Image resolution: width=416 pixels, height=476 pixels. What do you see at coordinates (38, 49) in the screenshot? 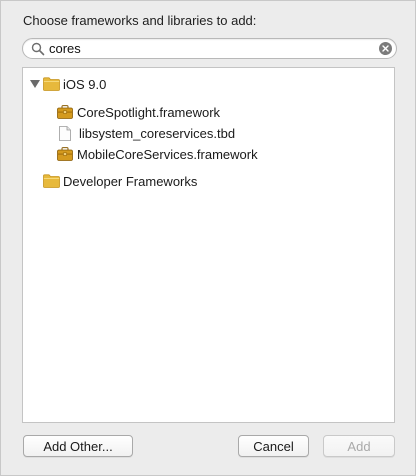
I see `search-icon` at bounding box center [38, 49].